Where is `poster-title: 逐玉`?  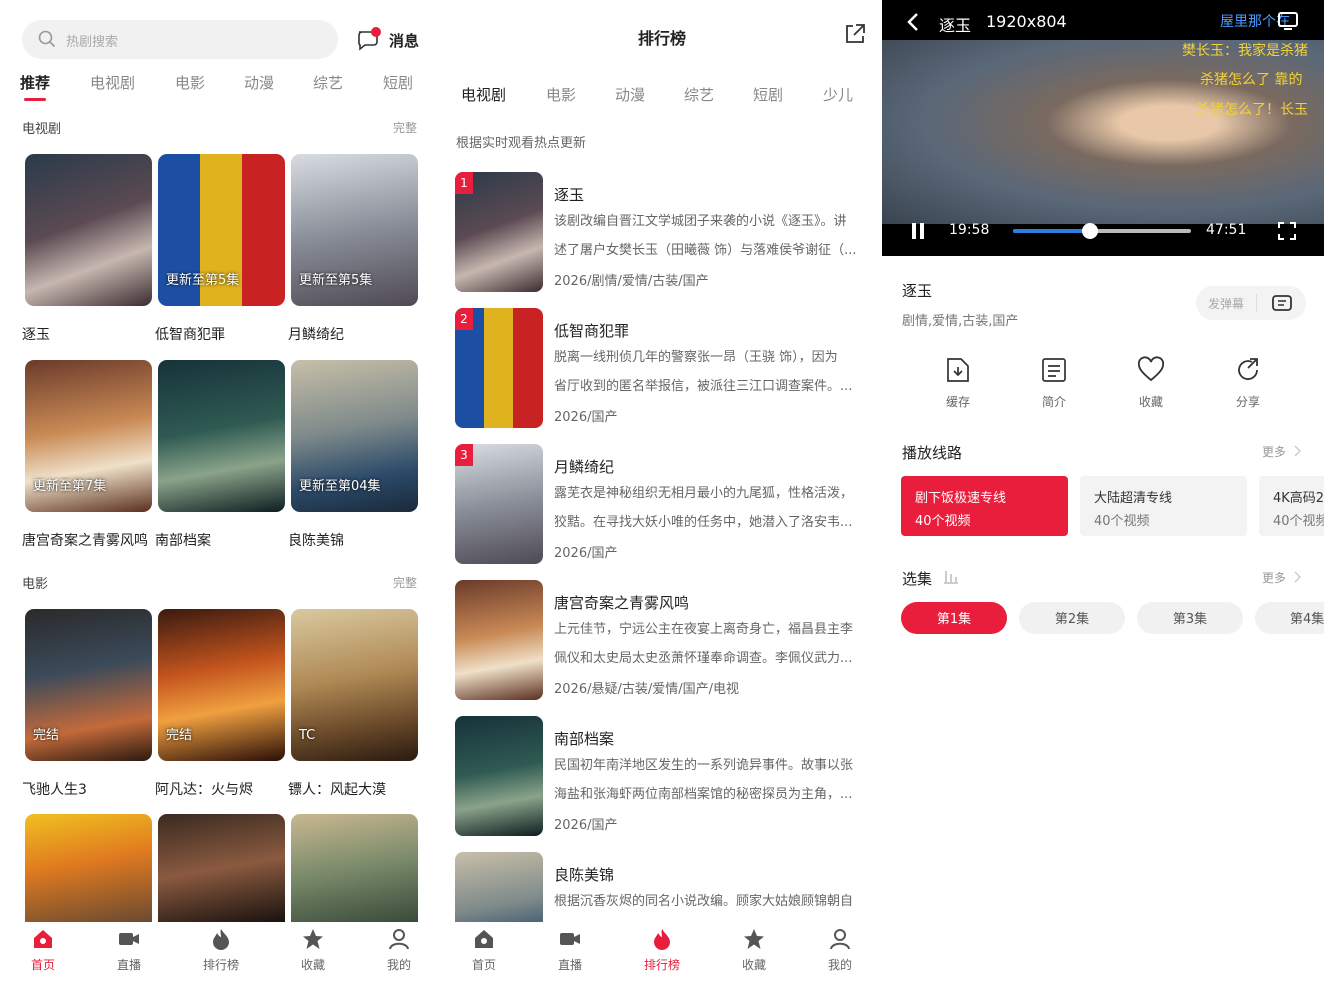
poster-title: 逐玉 is located at coordinates (36, 335).